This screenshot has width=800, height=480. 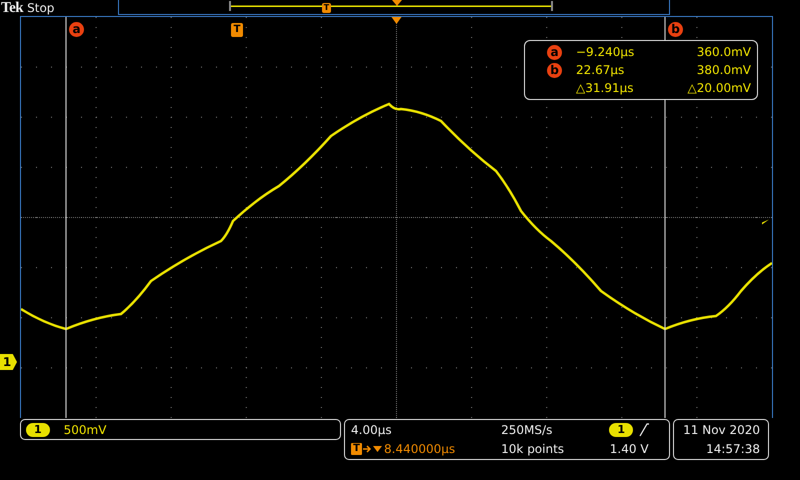 What do you see at coordinates (721, 430) in the screenshot?
I see `date: 11 Nov 2020` at bounding box center [721, 430].